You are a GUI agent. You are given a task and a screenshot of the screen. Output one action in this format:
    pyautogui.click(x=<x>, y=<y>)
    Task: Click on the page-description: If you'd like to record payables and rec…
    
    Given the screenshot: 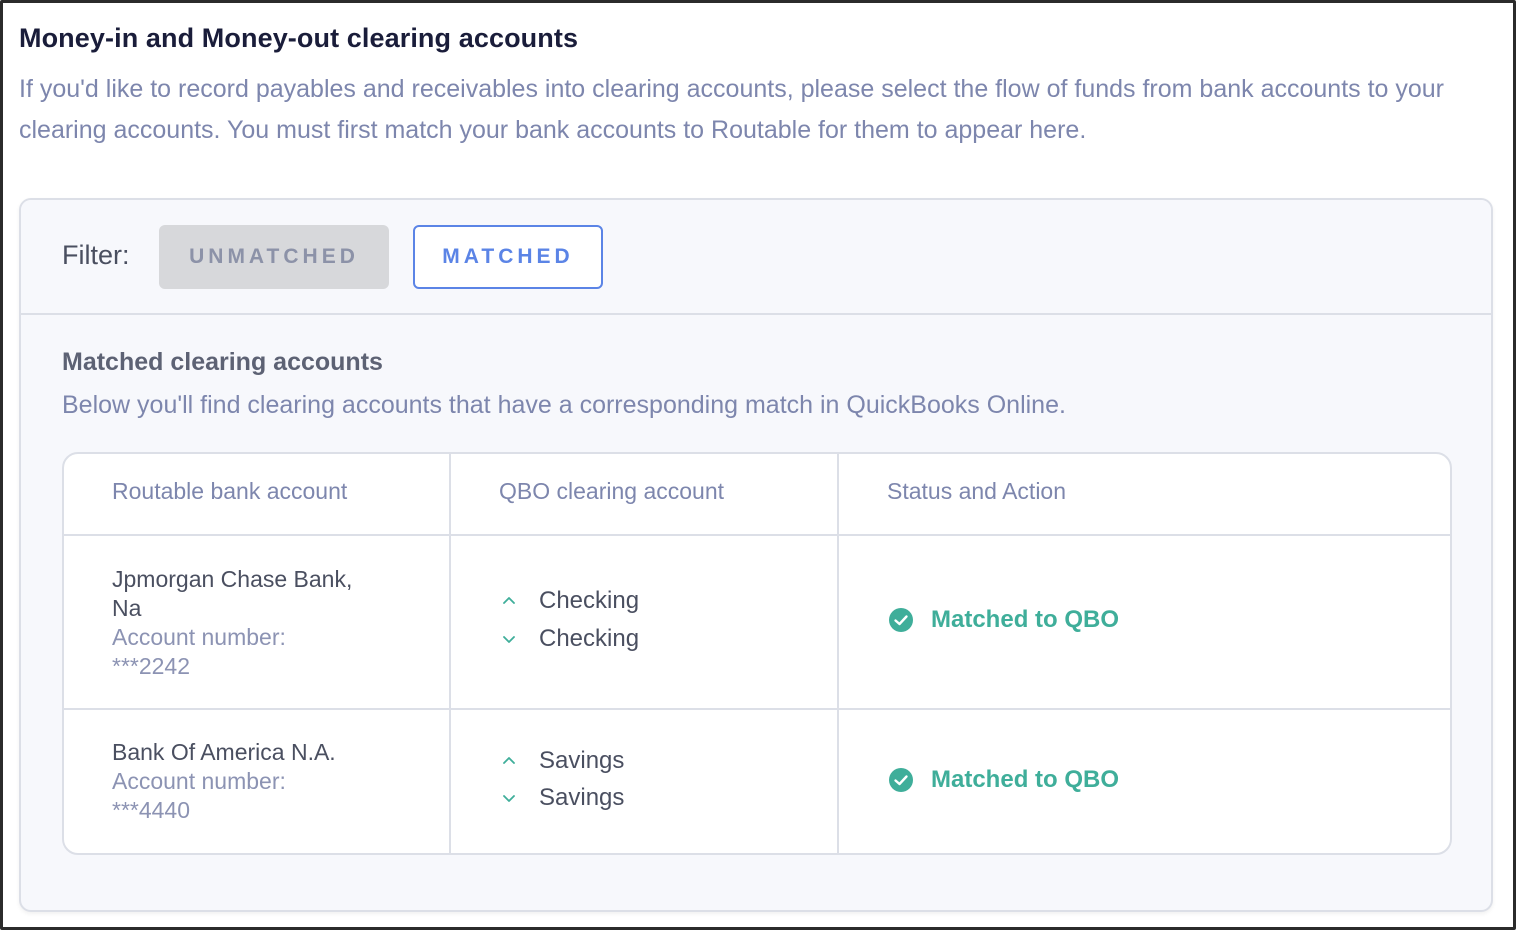 What is the action you would take?
    pyautogui.click(x=732, y=109)
    